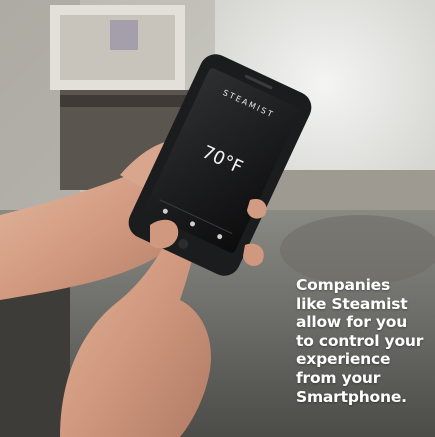  I want to click on caption-line: experience, so click(343, 359).